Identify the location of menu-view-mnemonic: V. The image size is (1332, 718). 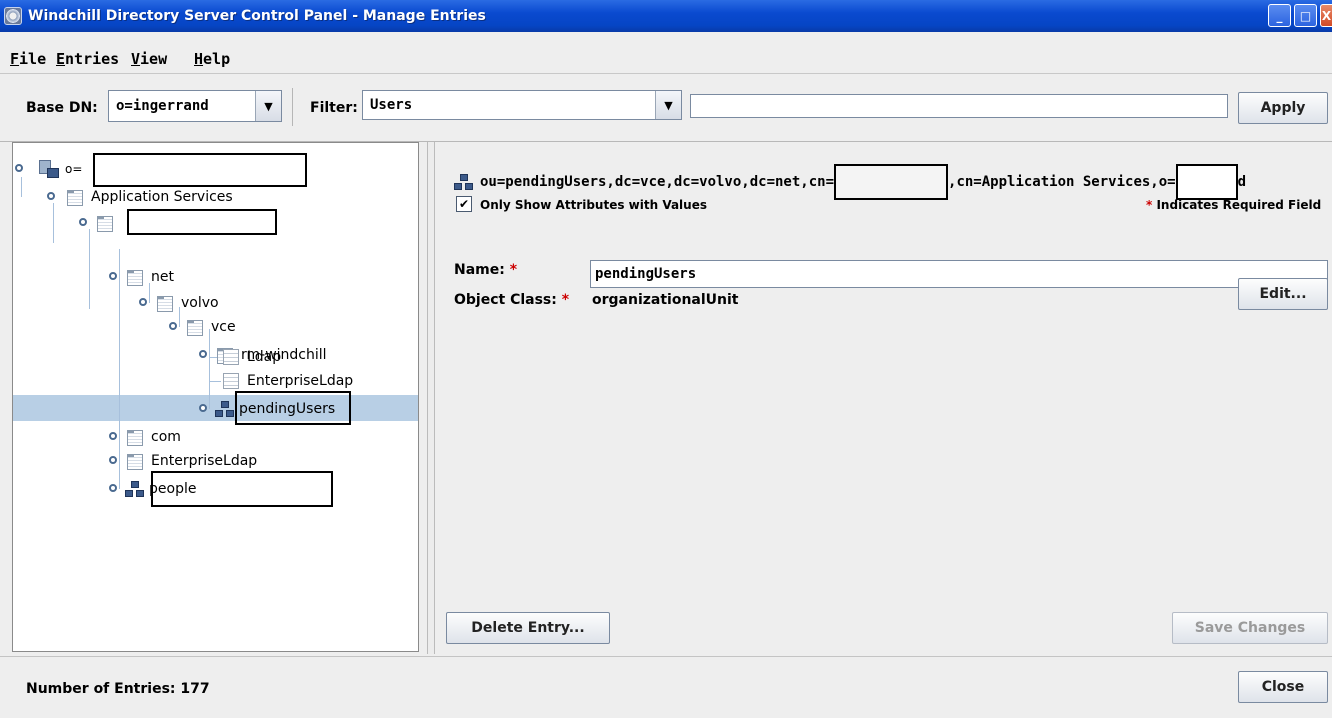
(136, 59).